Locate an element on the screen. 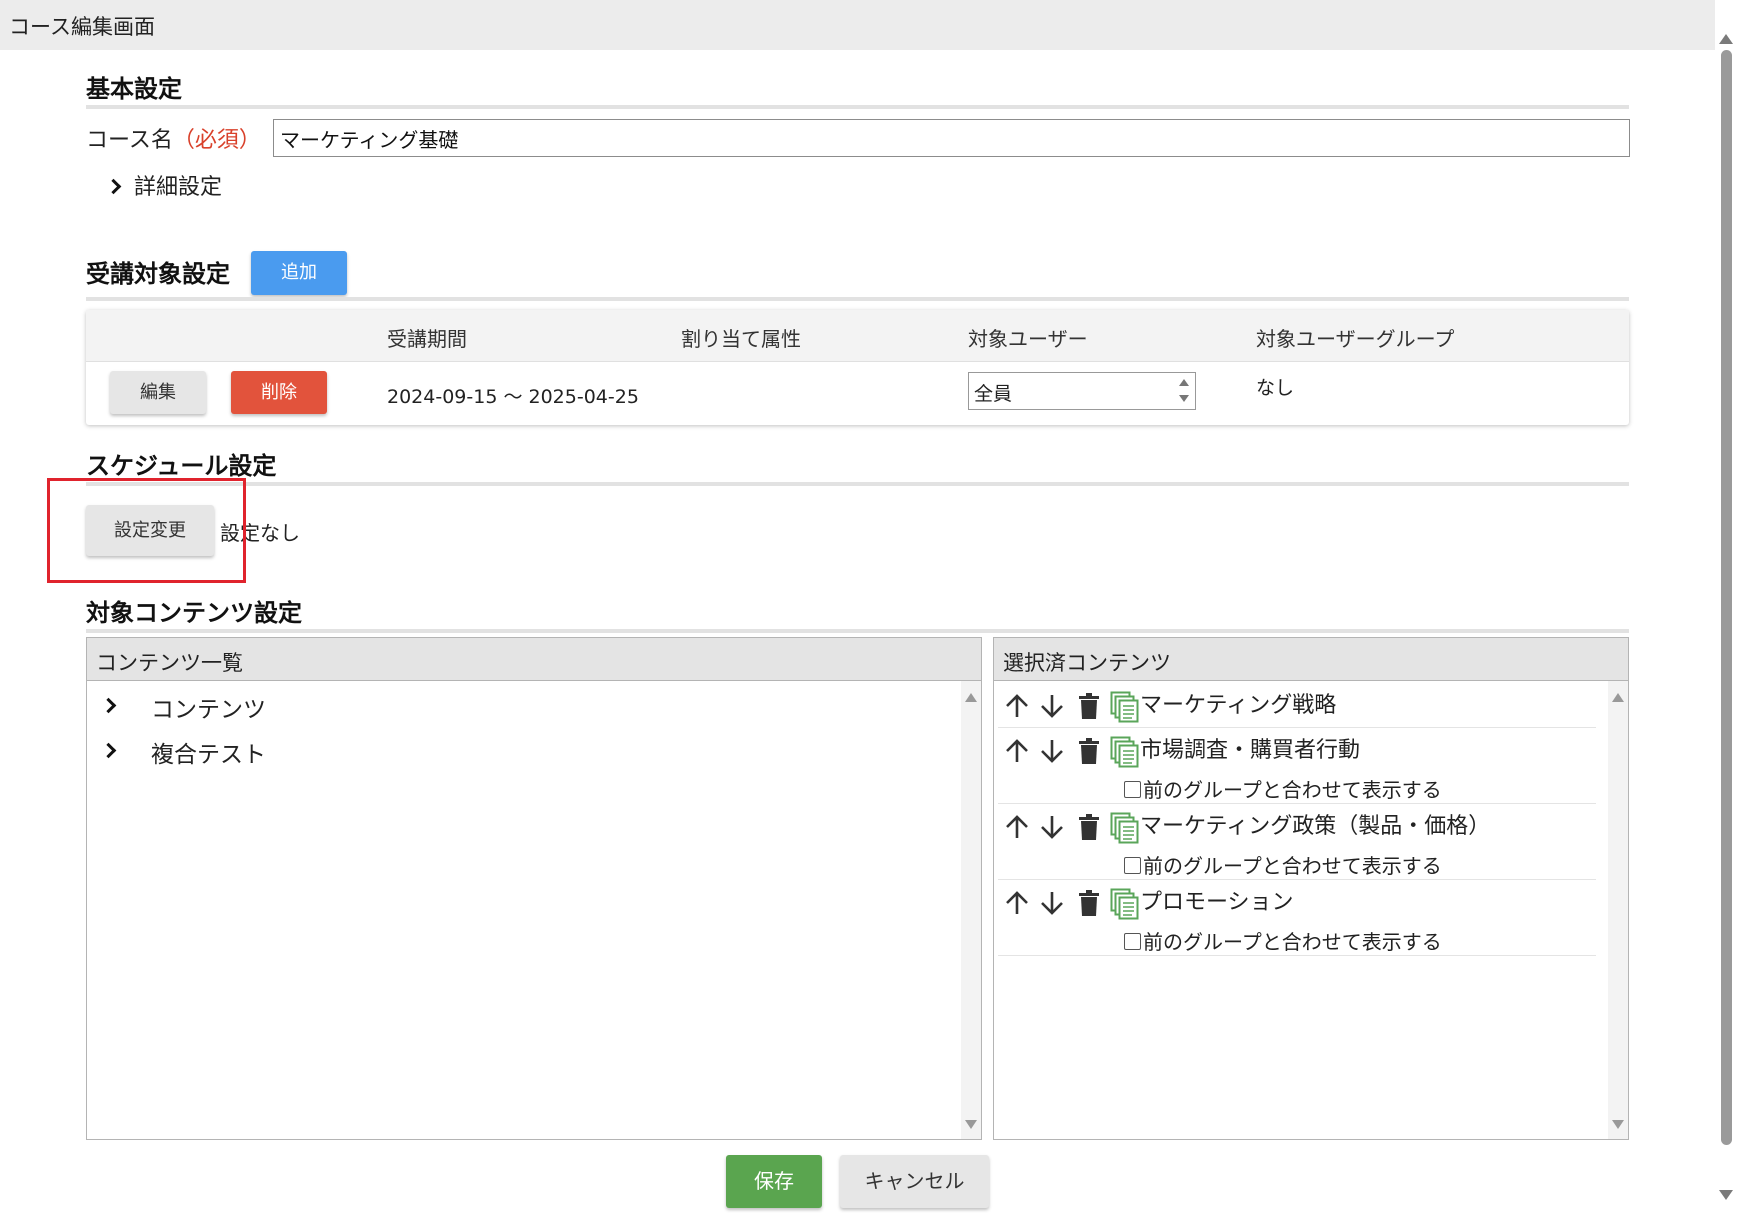  cancel-button: キャンセル is located at coordinates (914, 1181).